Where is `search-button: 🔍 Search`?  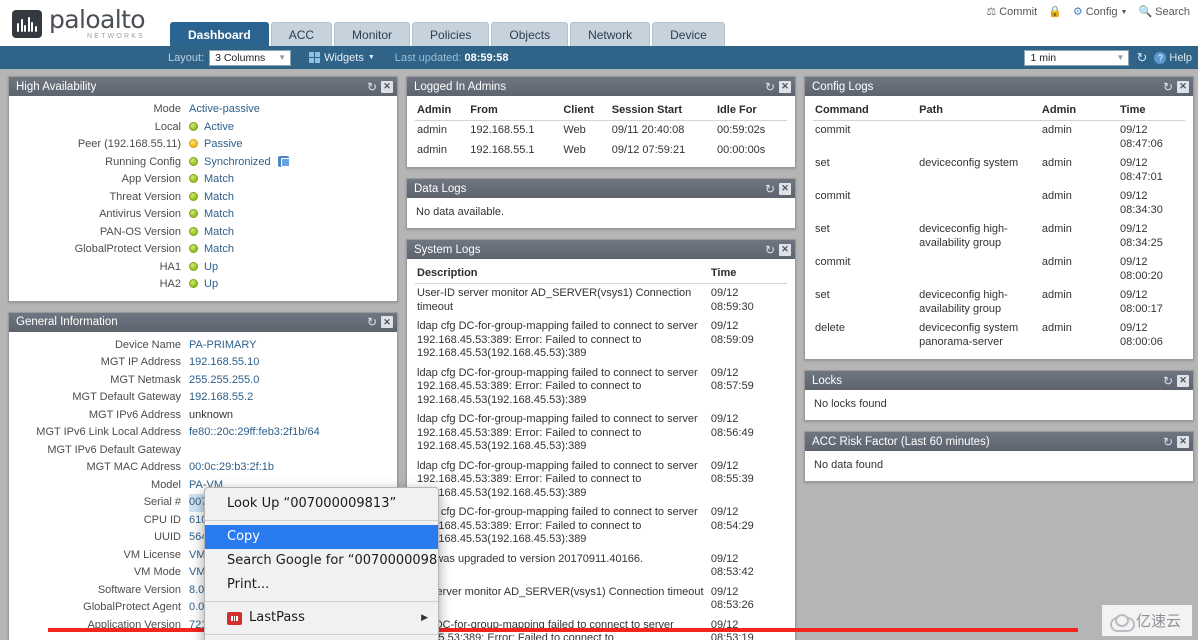
search-button: 🔍 Search is located at coordinates (1164, 12).